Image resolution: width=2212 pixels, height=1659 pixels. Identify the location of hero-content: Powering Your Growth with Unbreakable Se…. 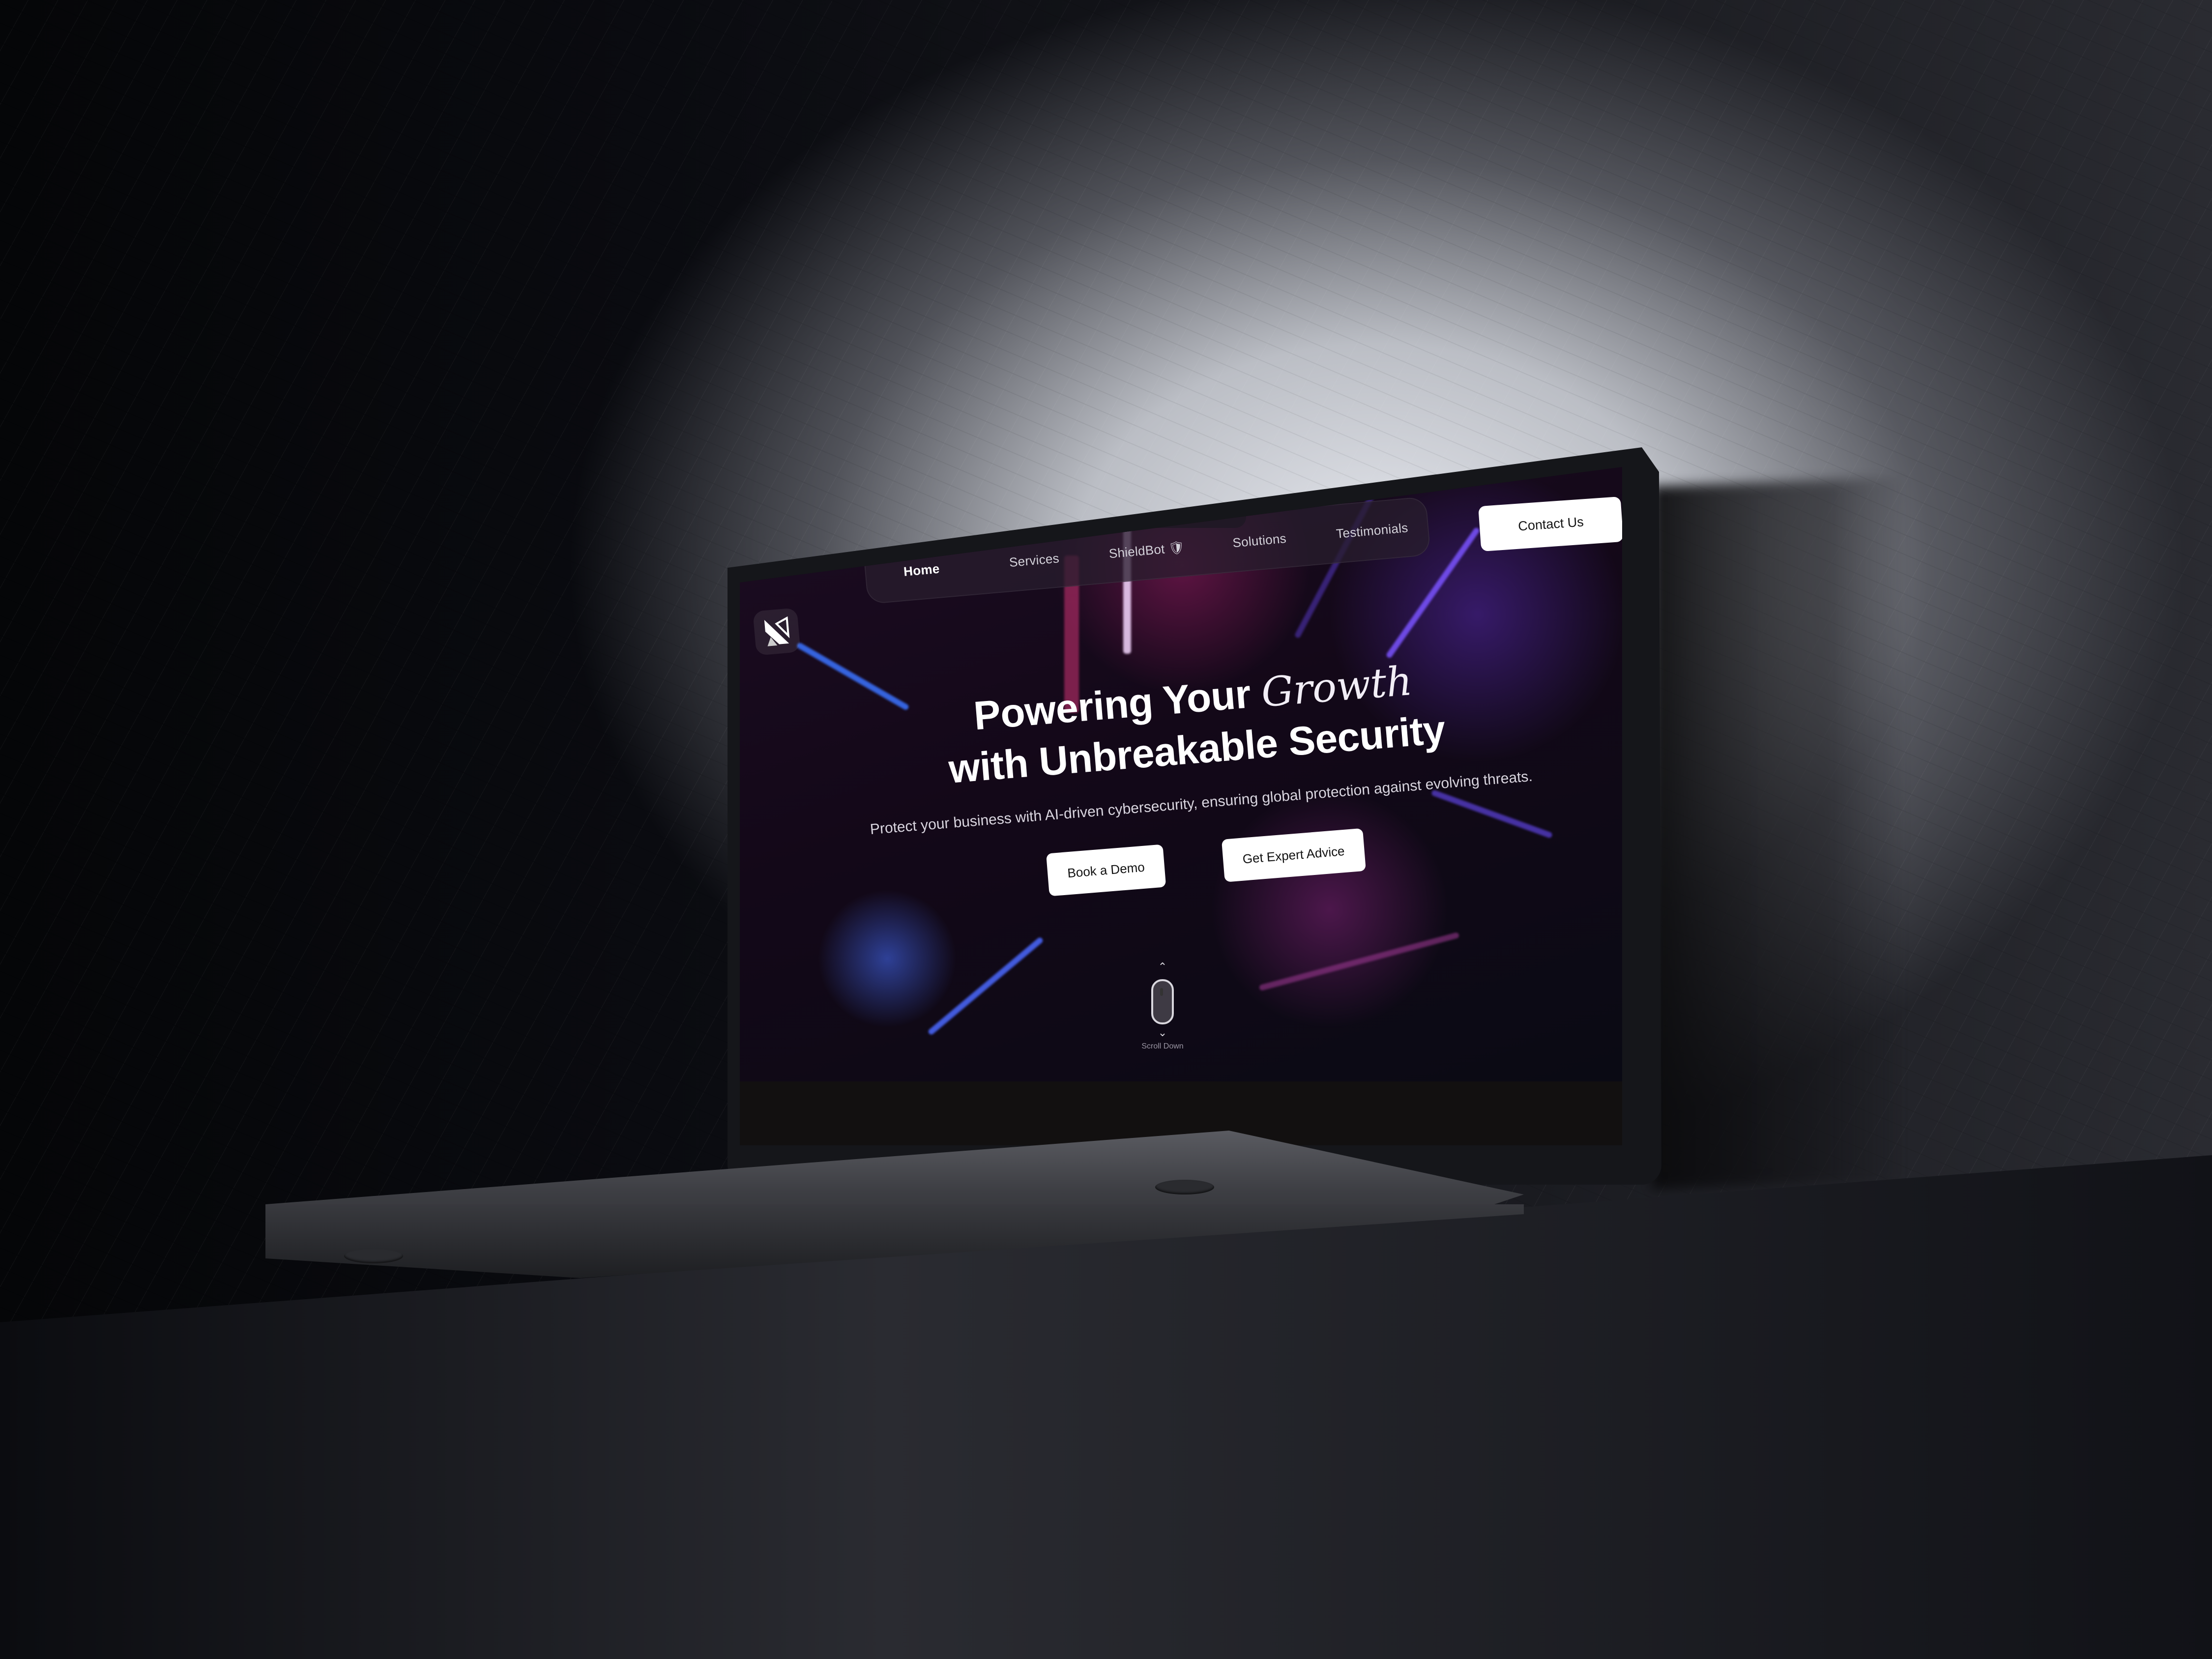
(1199, 778).